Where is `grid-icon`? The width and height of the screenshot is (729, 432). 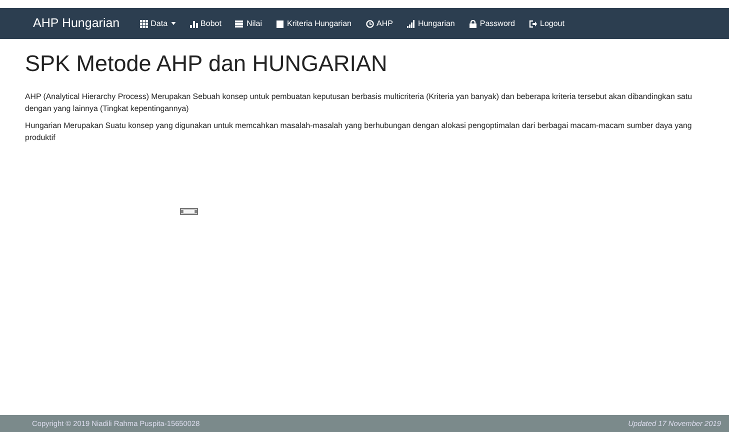
grid-icon is located at coordinates (144, 24).